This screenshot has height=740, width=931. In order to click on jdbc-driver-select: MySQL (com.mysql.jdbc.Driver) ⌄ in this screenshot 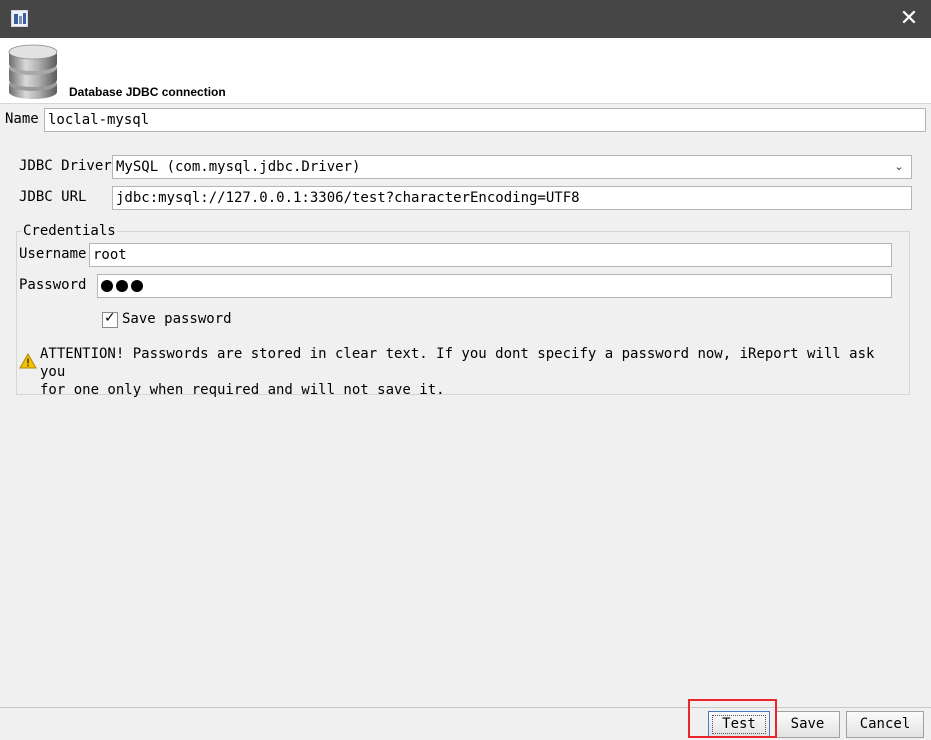, I will do `click(512, 167)`.